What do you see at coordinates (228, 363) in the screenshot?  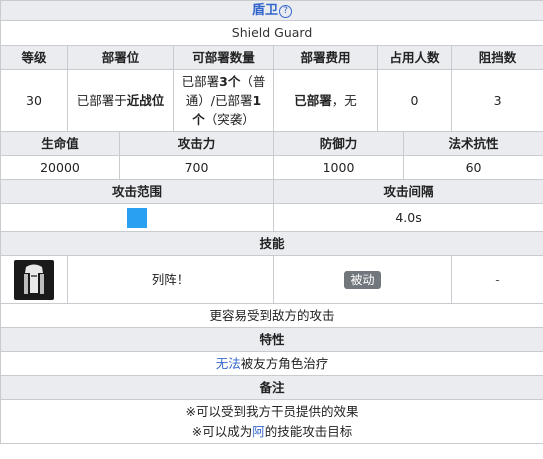 I see `trait-link: 无法` at bounding box center [228, 363].